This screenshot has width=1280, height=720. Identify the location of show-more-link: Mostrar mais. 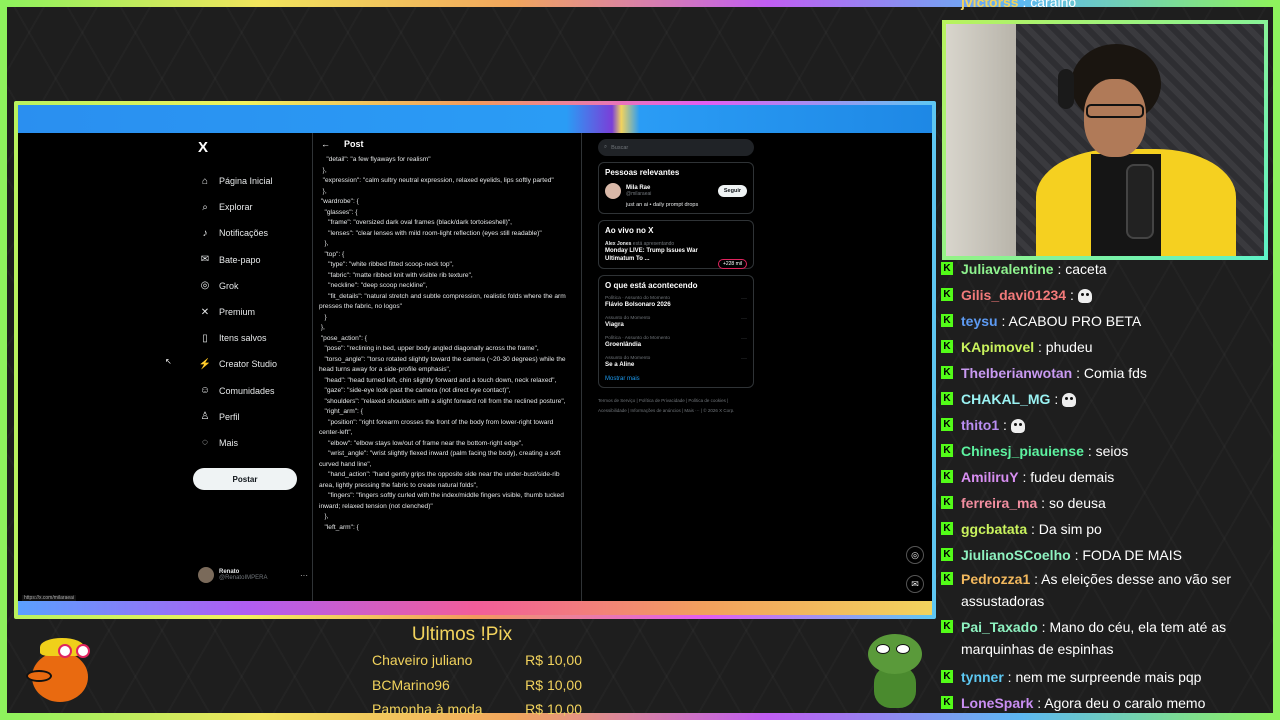
(676, 379).